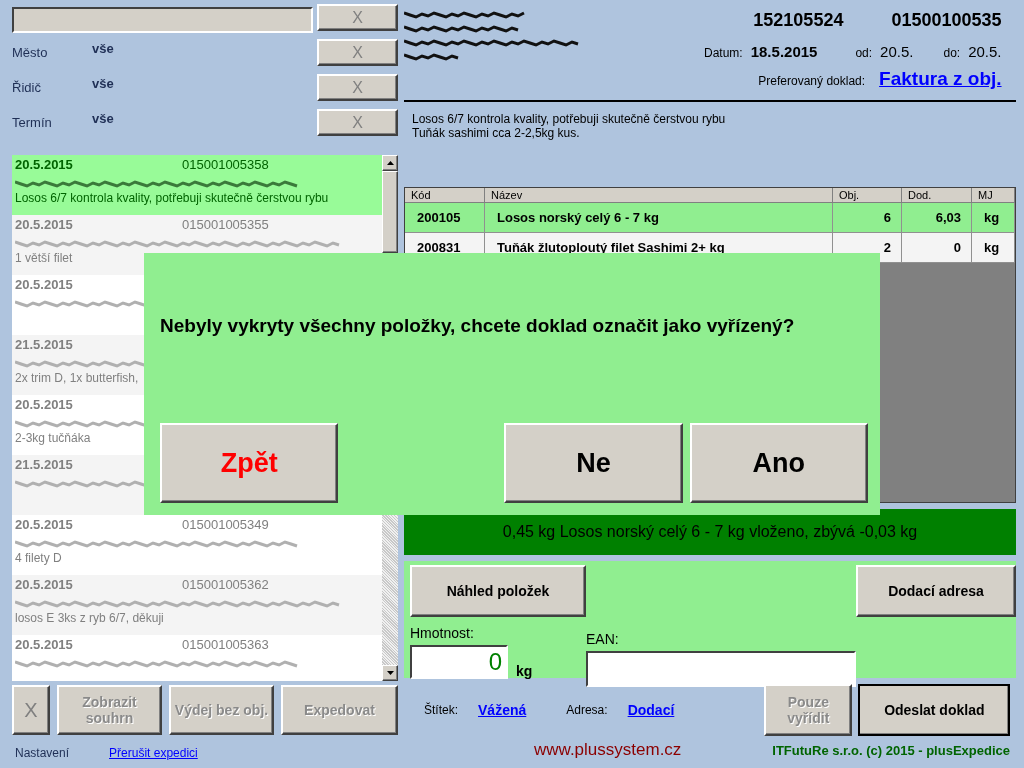 The width and height of the screenshot is (1024, 768). What do you see at coordinates (225, 525) in the screenshot?
I see `order-number: 015001005349` at bounding box center [225, 525].